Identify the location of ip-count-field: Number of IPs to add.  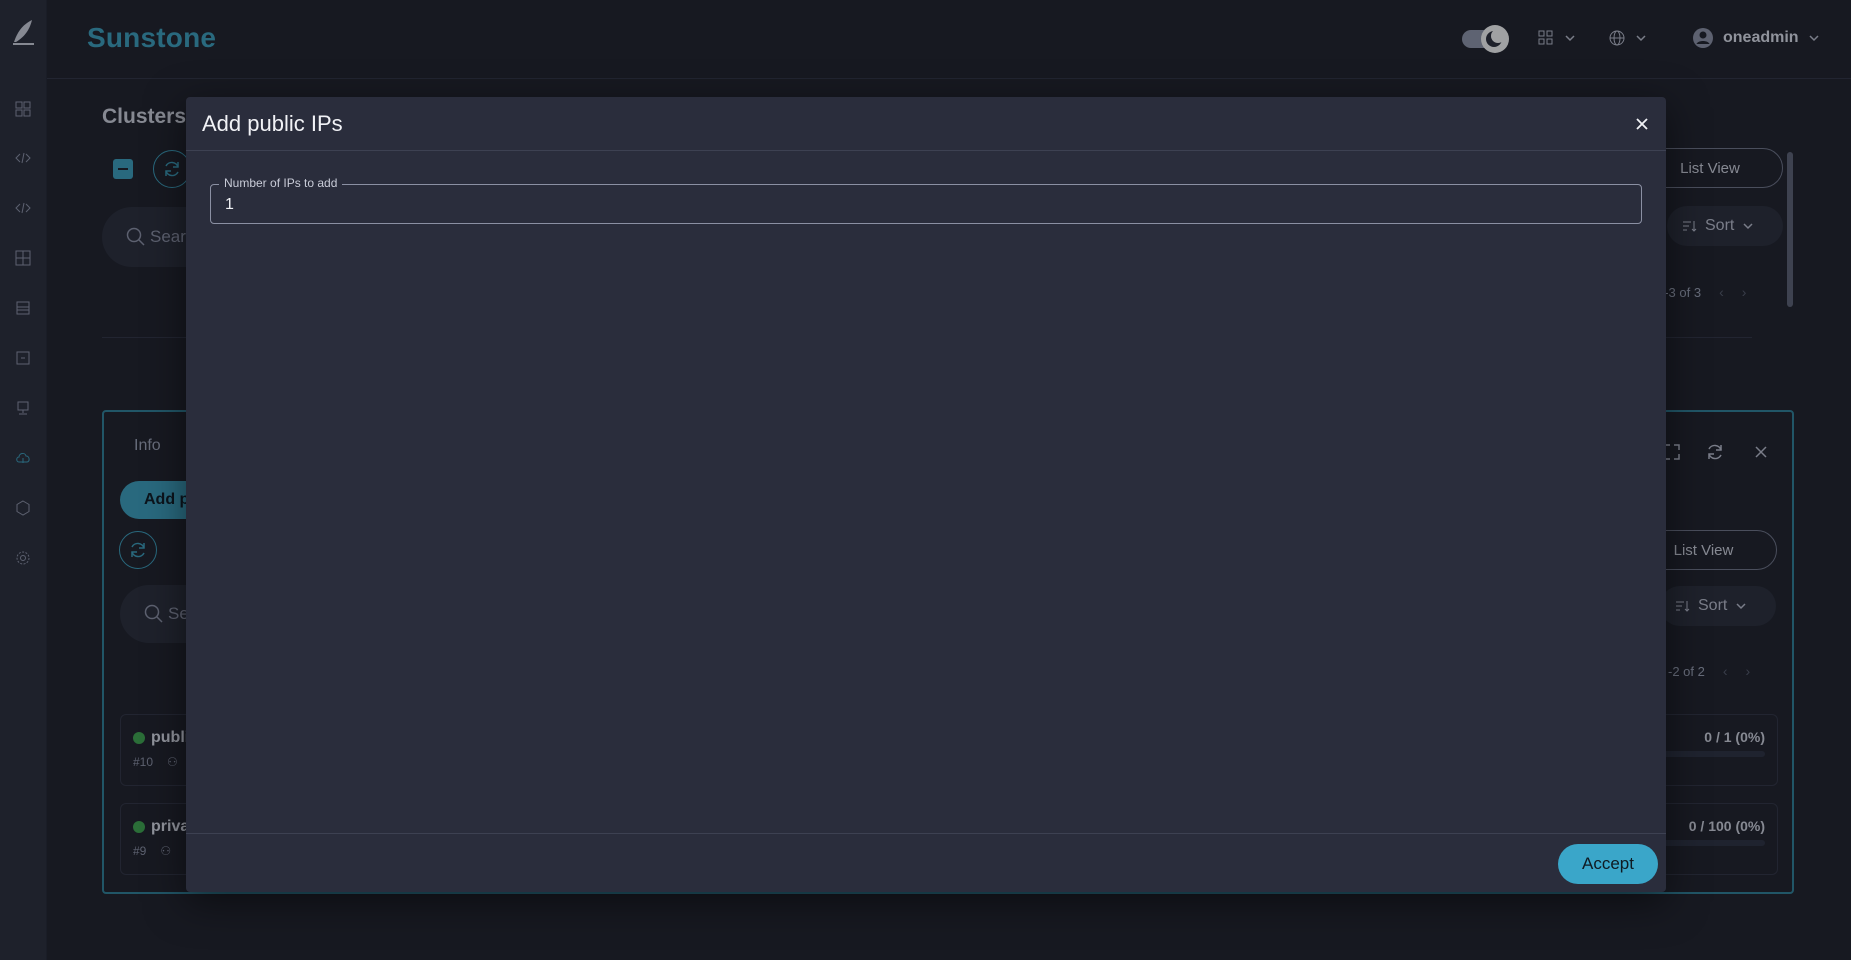
(926, 200).